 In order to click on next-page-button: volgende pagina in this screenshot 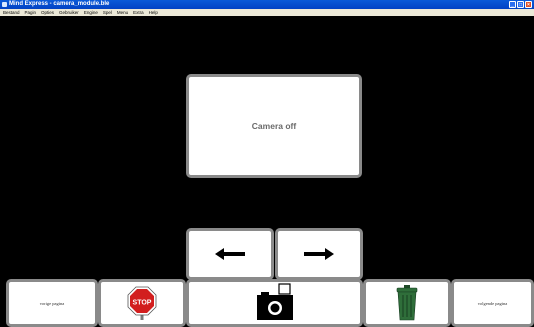, I will do `click(492, 303)`.